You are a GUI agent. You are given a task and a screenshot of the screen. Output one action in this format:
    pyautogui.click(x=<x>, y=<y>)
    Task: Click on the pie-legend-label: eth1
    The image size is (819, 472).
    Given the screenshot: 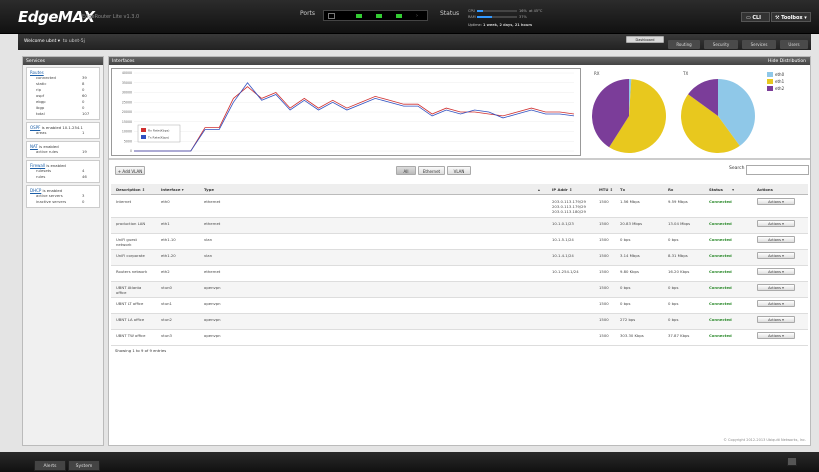 What is the action you would take?
    pyautogui.click(x=780, y=81)
    